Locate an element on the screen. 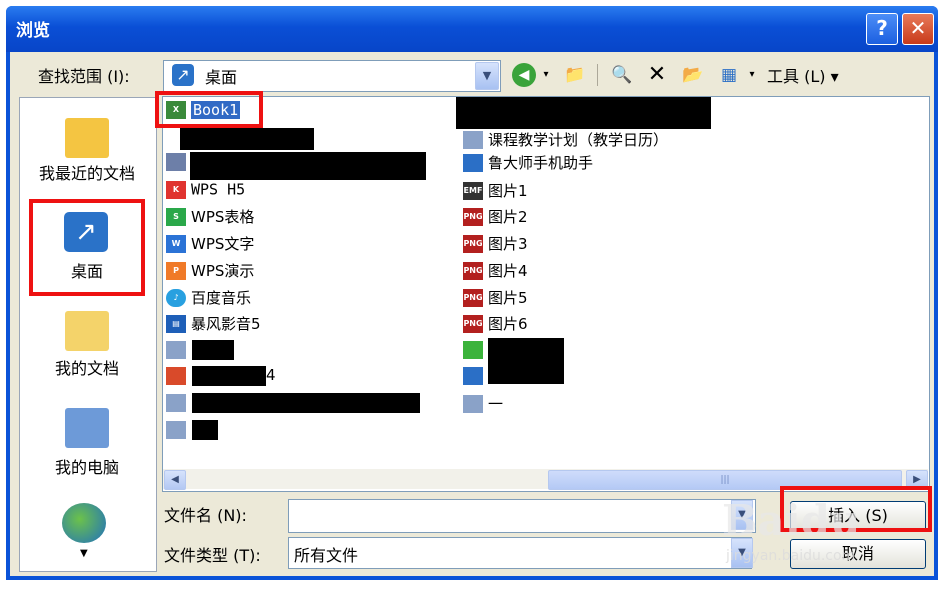  list-item: K WPS H5 is located at coordinates (205, 190).